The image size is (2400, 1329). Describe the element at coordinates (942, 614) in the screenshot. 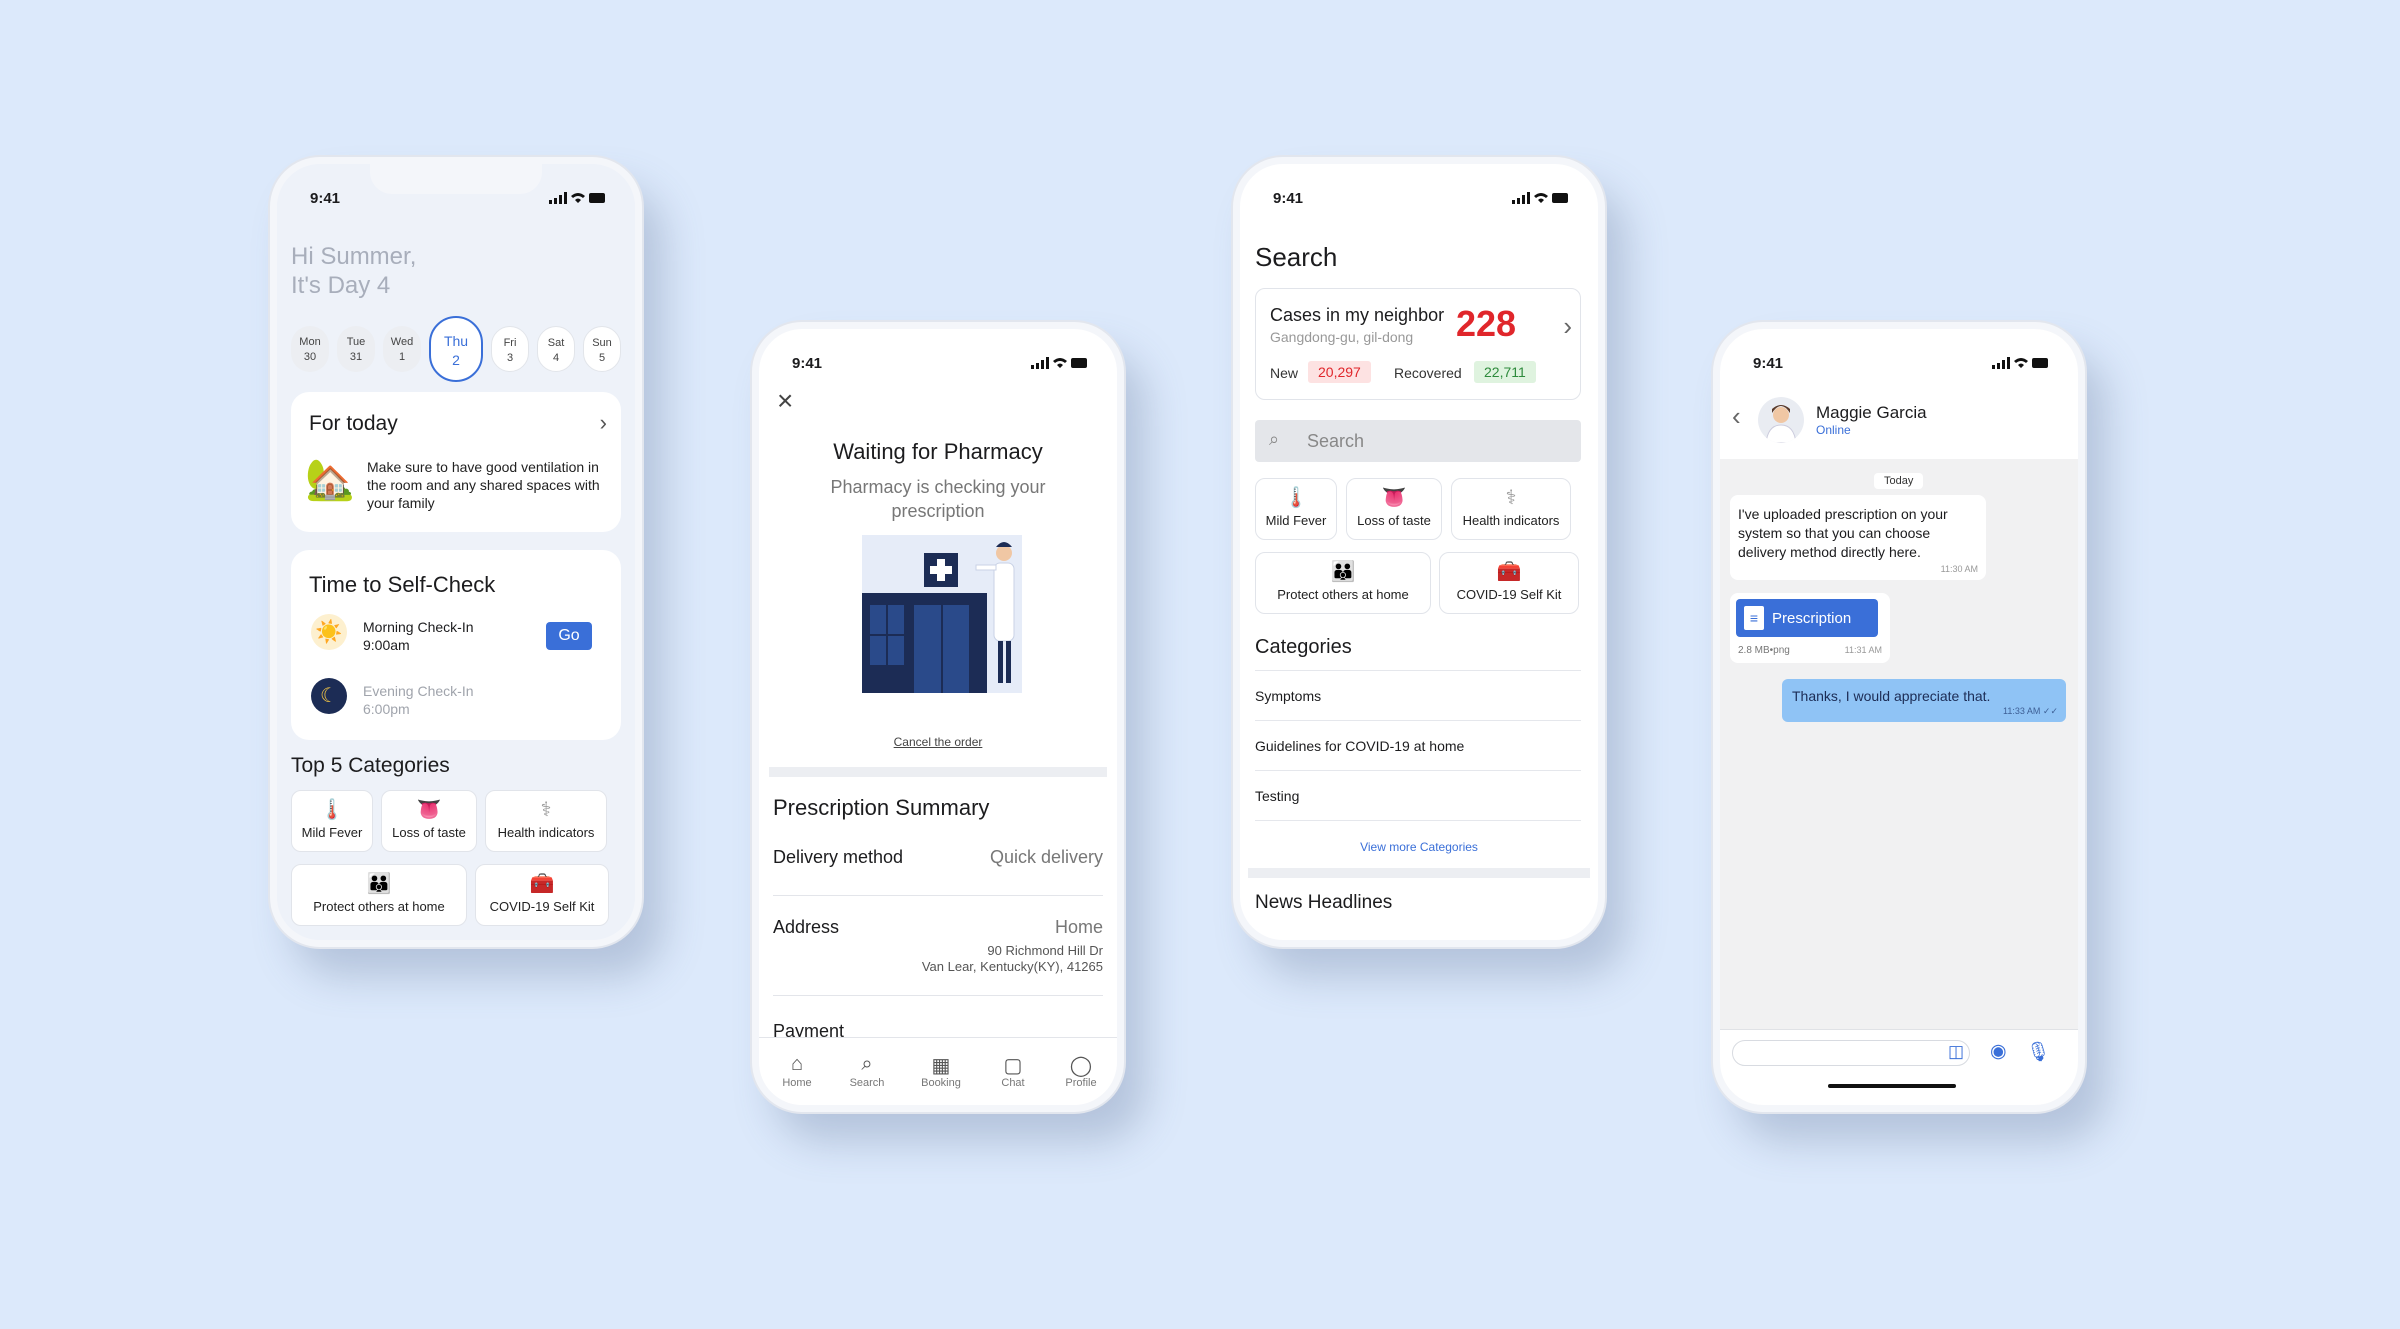

I see `pharmacy-illustration` at that location.